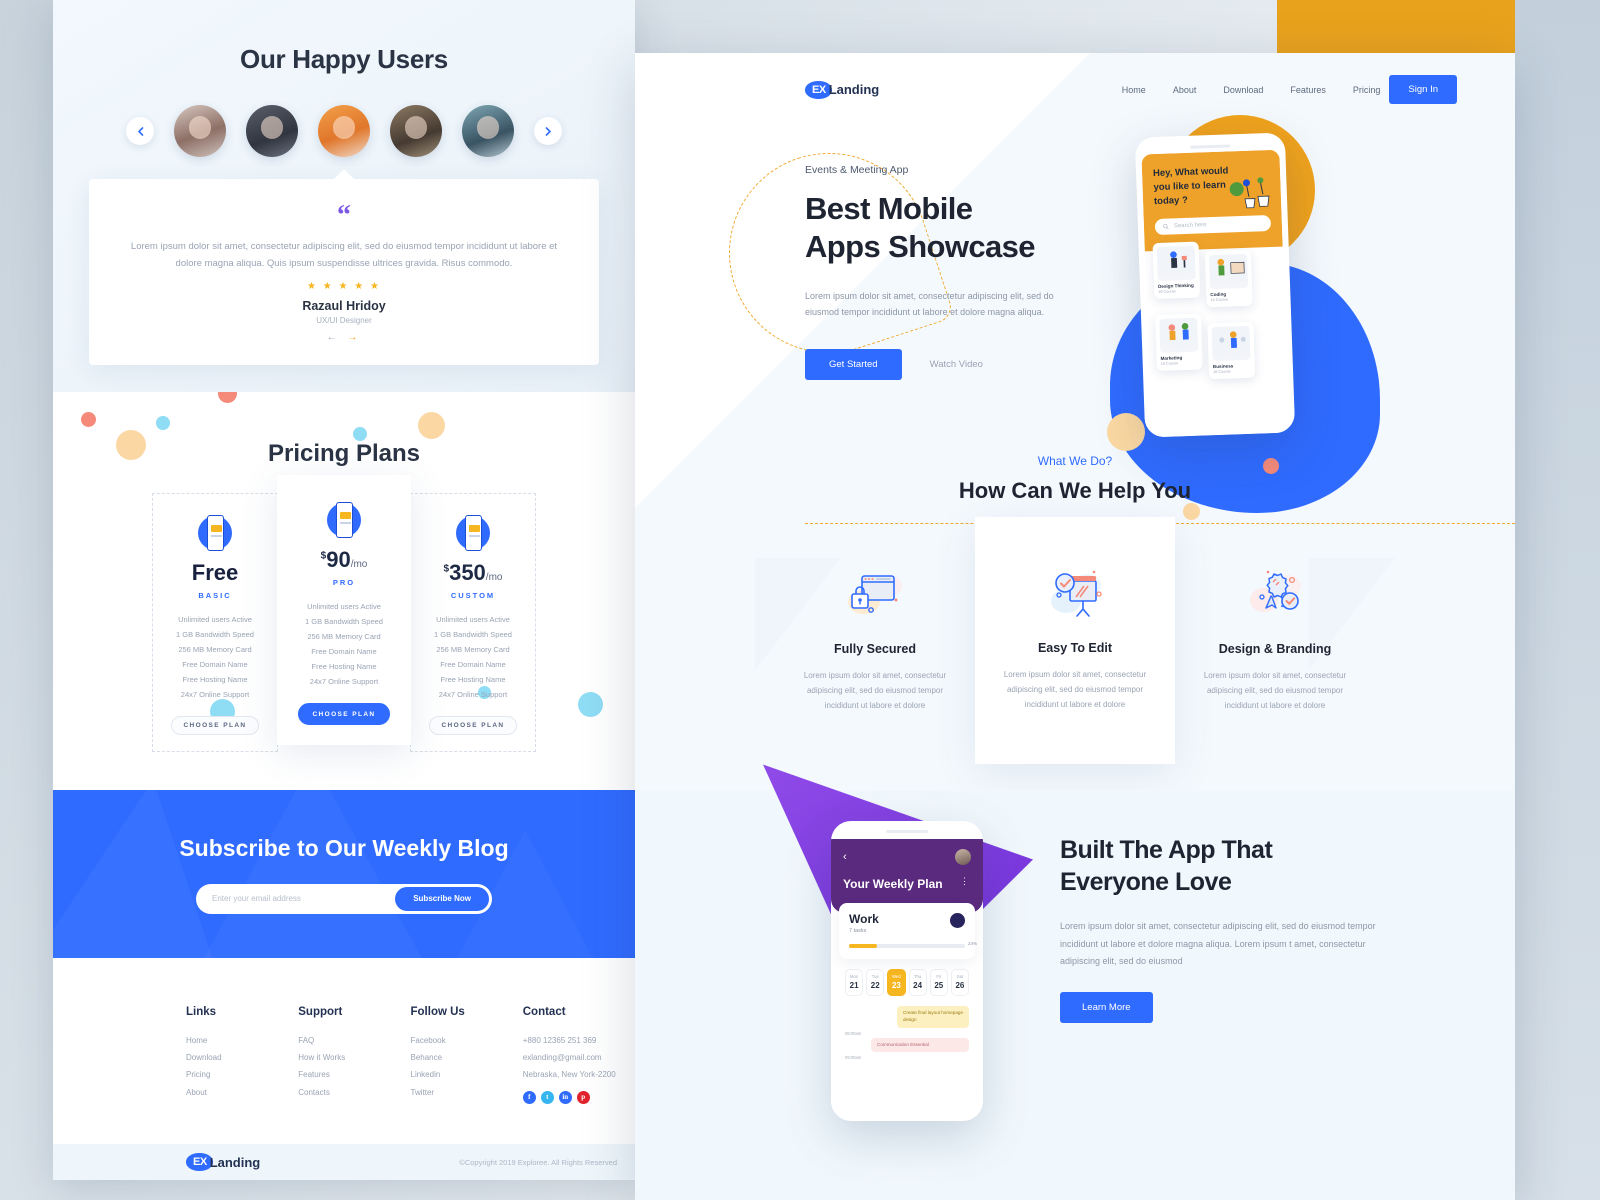  I want to click on day-chip: Tue 22, so click(875, 983).